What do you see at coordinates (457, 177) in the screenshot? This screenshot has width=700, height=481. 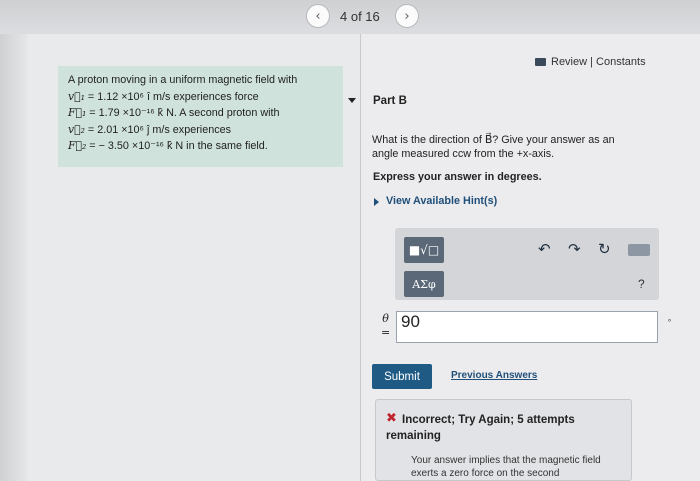 I see `answer-instruction: Express your answer in degrees.` at bounding box center [457, 177].